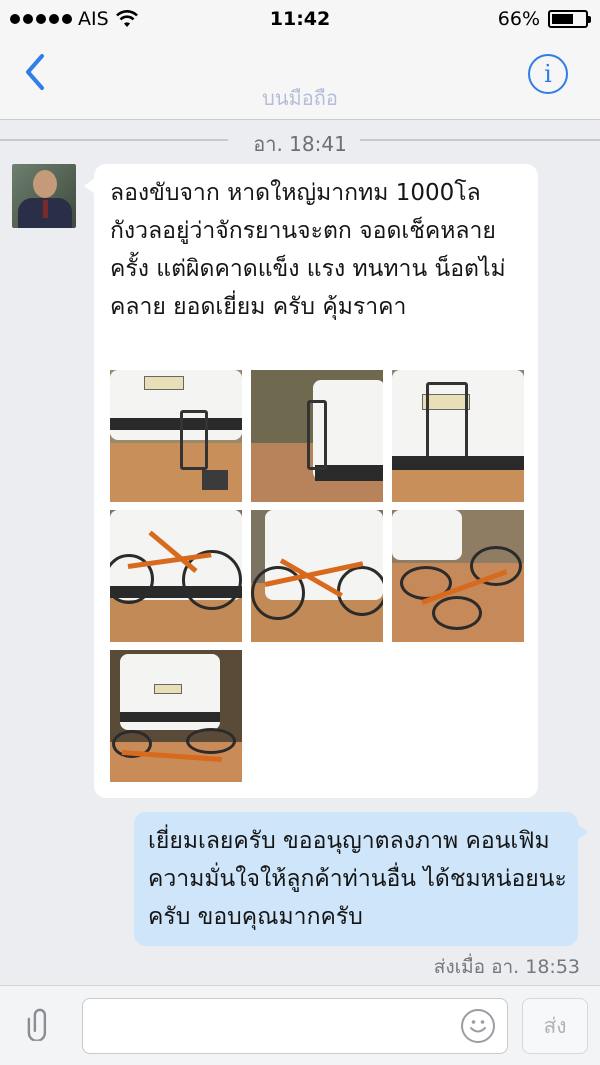  I want to click on send-button: ส่ง, so click(555, 1026).